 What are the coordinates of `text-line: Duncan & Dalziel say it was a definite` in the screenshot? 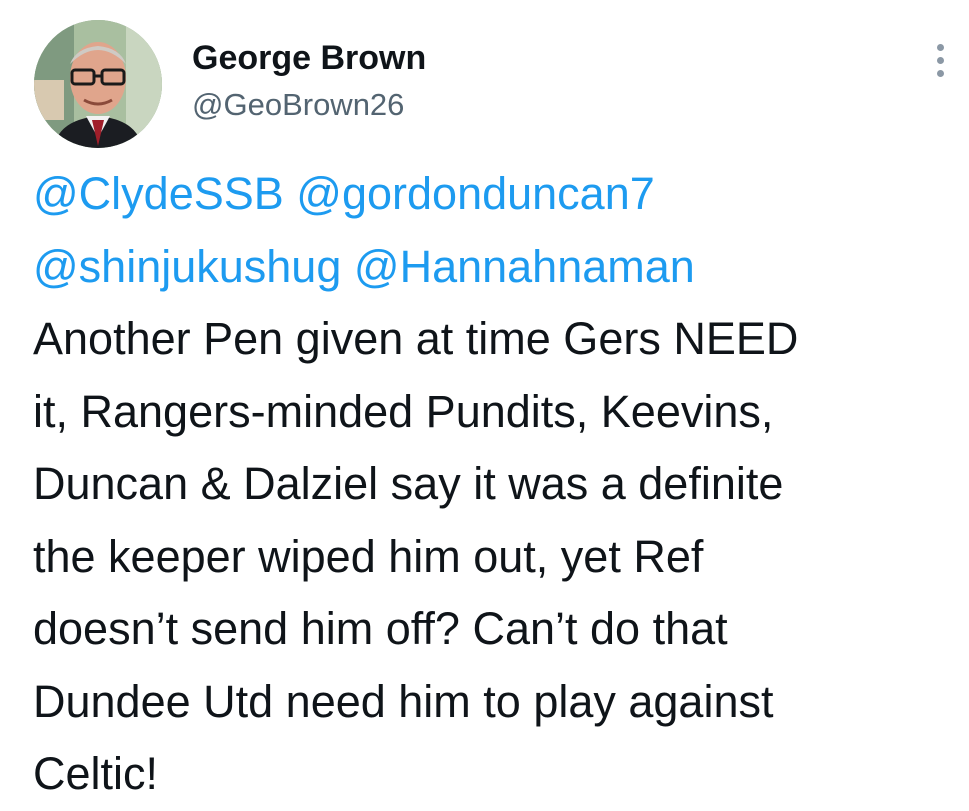 It's located at (408, 483).